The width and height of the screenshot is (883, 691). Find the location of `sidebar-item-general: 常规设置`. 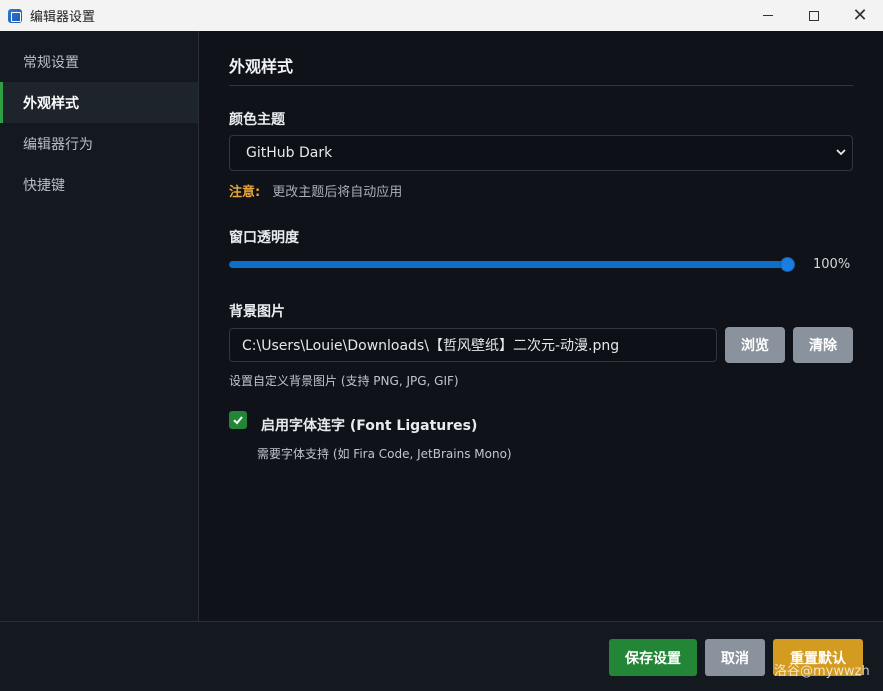

sidebar-item-general: 常规设置 is located at coordinates (99, 61).